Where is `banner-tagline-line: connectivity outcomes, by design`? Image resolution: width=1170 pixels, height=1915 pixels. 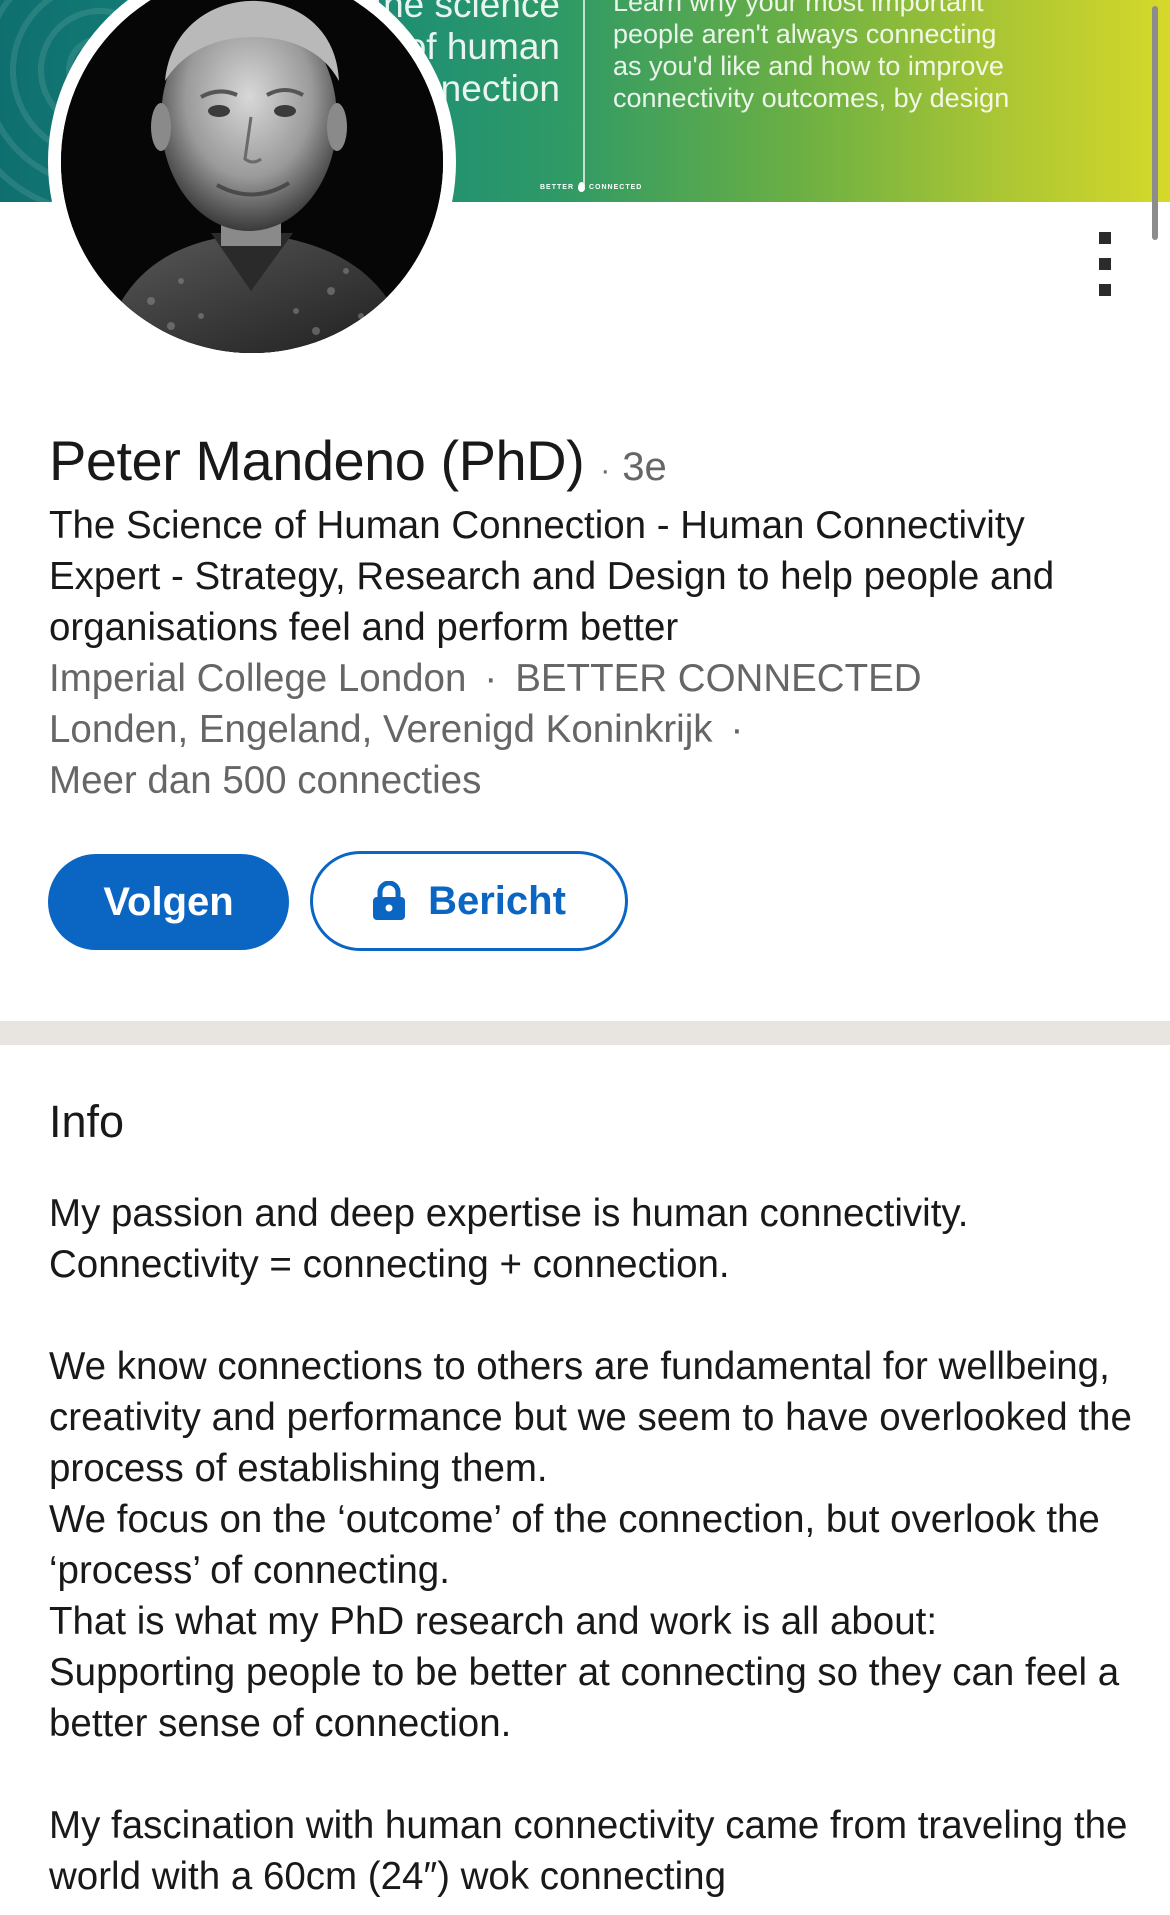
banner-tagline-line: connectivity outcomes, by design is located at coordinates (811, 98).